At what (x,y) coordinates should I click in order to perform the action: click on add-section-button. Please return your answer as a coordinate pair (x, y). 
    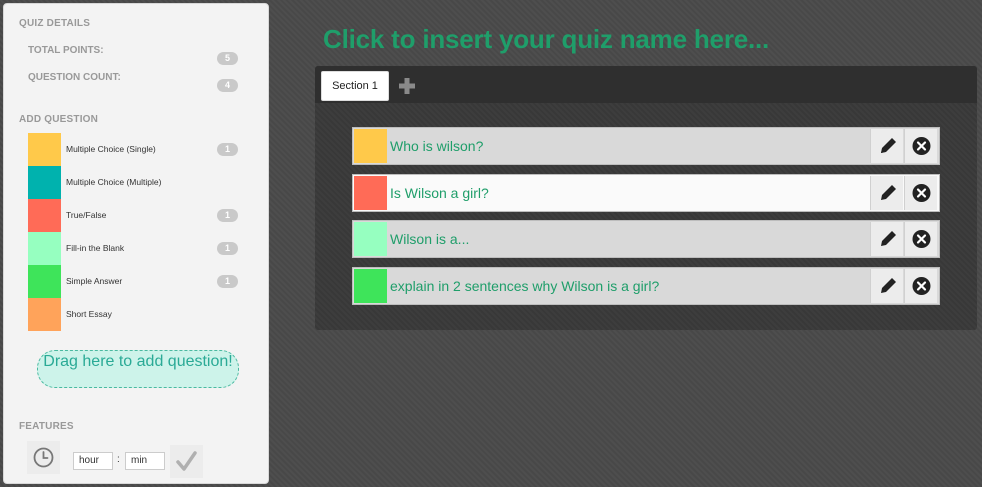
    Looking at the image, I should click on (407, 86).